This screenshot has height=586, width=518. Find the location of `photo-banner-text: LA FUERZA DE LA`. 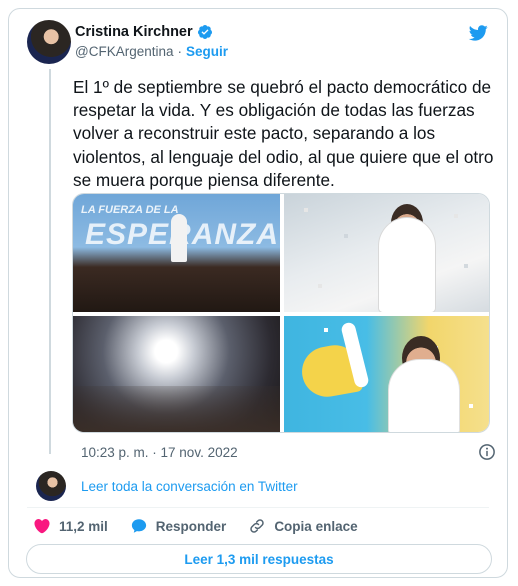

photo-banner-text: LA FUERZA DE LA is located at coordinates (130, 210).